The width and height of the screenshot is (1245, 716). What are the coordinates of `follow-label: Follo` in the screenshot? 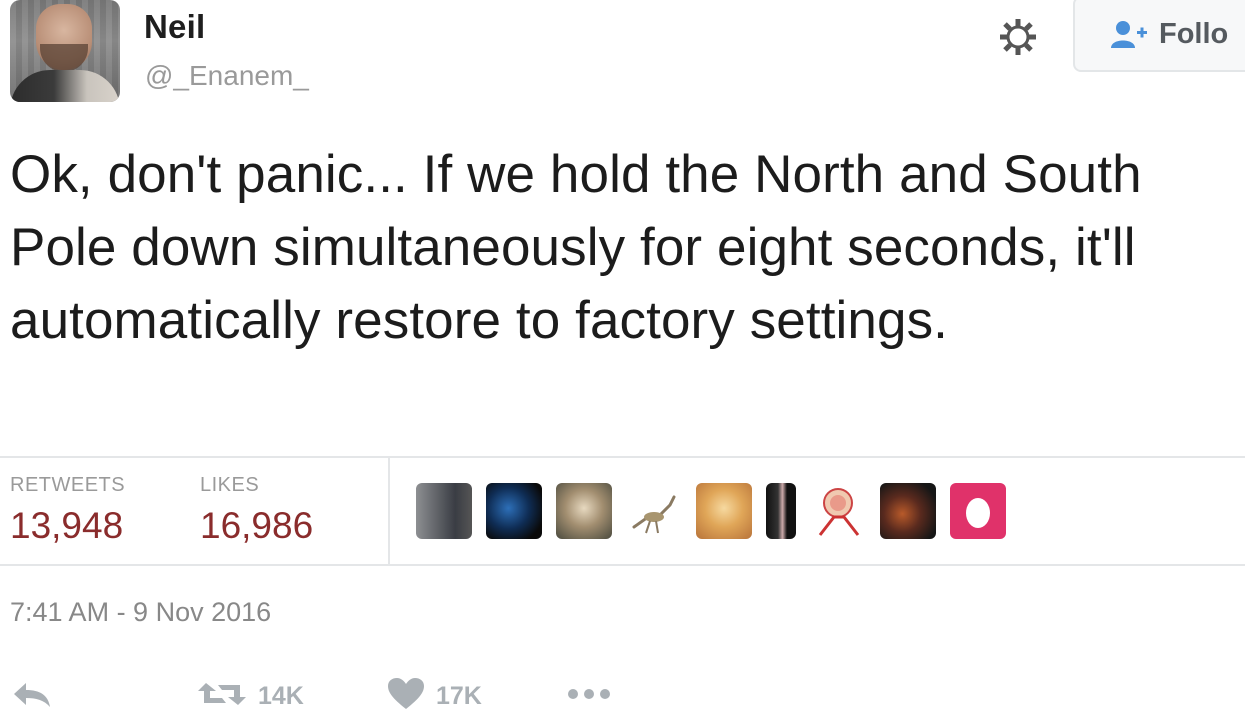 It's located at (1194, 33).